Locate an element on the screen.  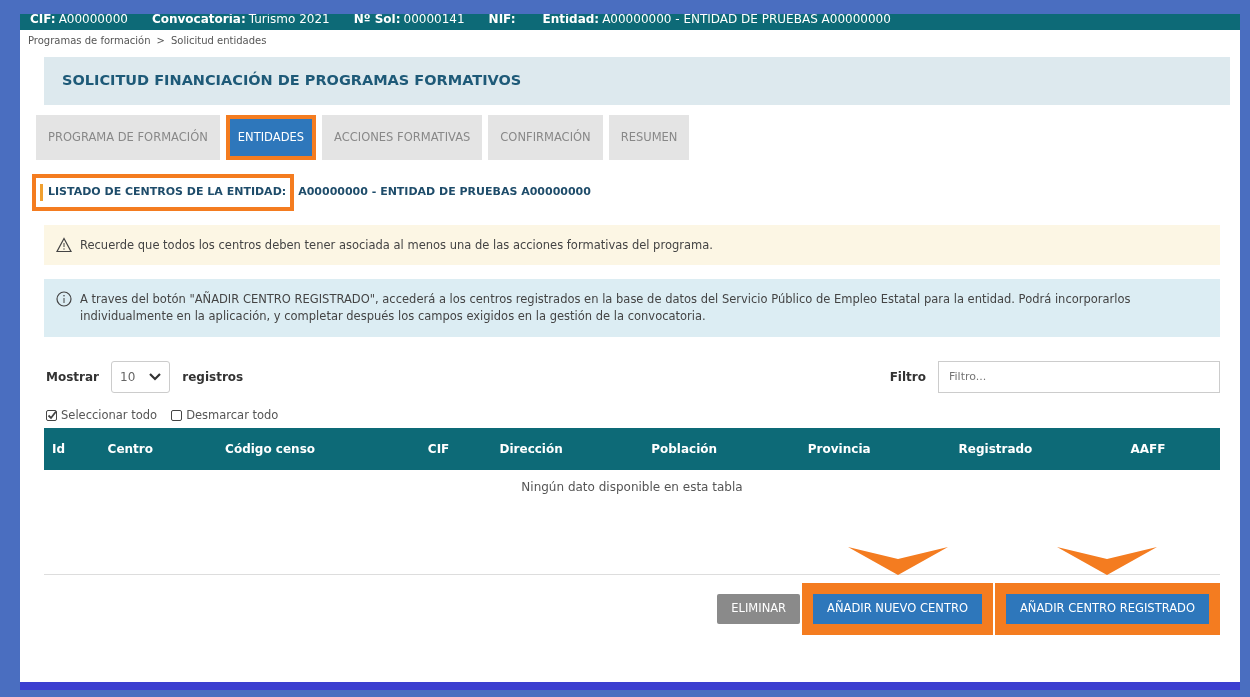
action-button: AÑADIR NUEVO CENTRO is located at coordinates (897, 609).